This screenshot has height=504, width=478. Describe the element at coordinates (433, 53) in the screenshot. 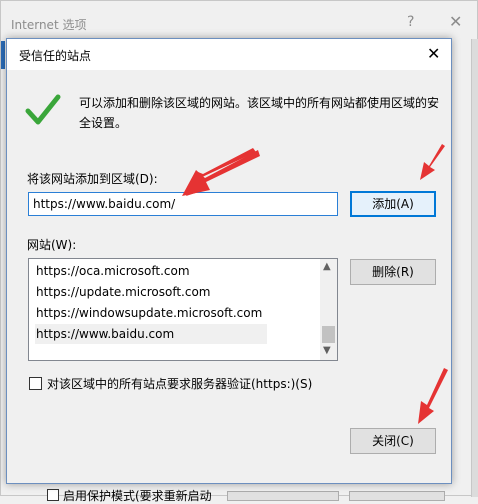

I see `dialog-close-button: ✕` at that location.